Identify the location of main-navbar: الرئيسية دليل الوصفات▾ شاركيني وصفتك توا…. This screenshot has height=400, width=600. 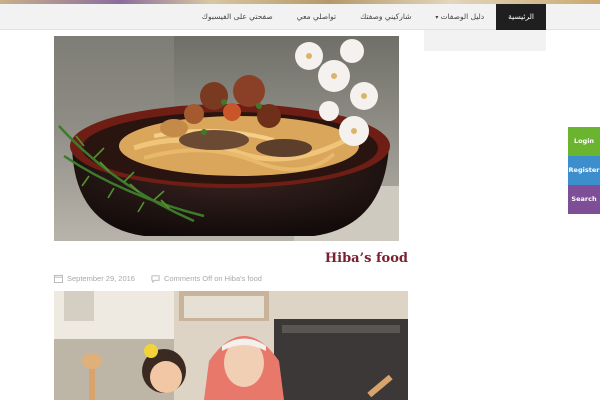
(300, 17).